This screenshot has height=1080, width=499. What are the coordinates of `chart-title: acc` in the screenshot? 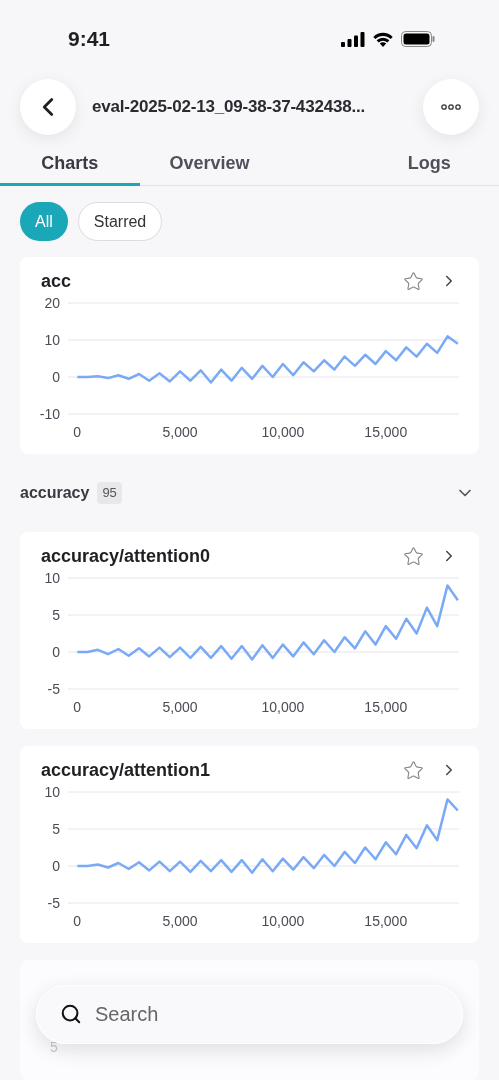 It's located at (56, 281).